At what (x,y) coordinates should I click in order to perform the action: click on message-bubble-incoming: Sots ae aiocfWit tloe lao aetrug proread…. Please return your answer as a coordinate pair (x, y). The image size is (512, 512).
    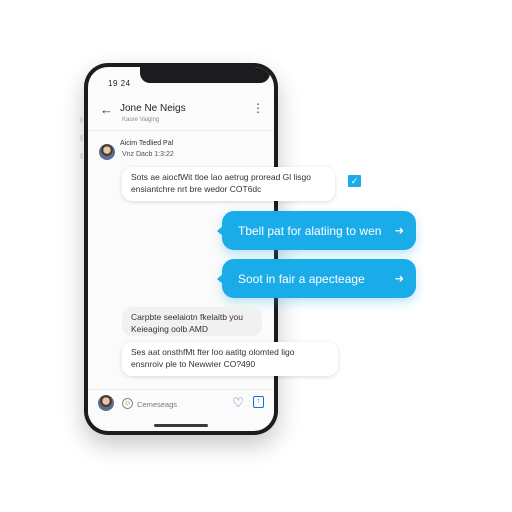
    Looking at the image, I should click on (228, 184).